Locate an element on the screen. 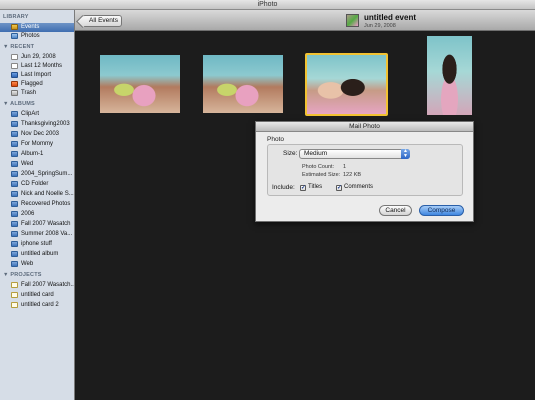 This screenshot has width=535, height=400. sidebar-item-jun-29-2008: Jun 29, 2008 is located at coordinates (37, 57).